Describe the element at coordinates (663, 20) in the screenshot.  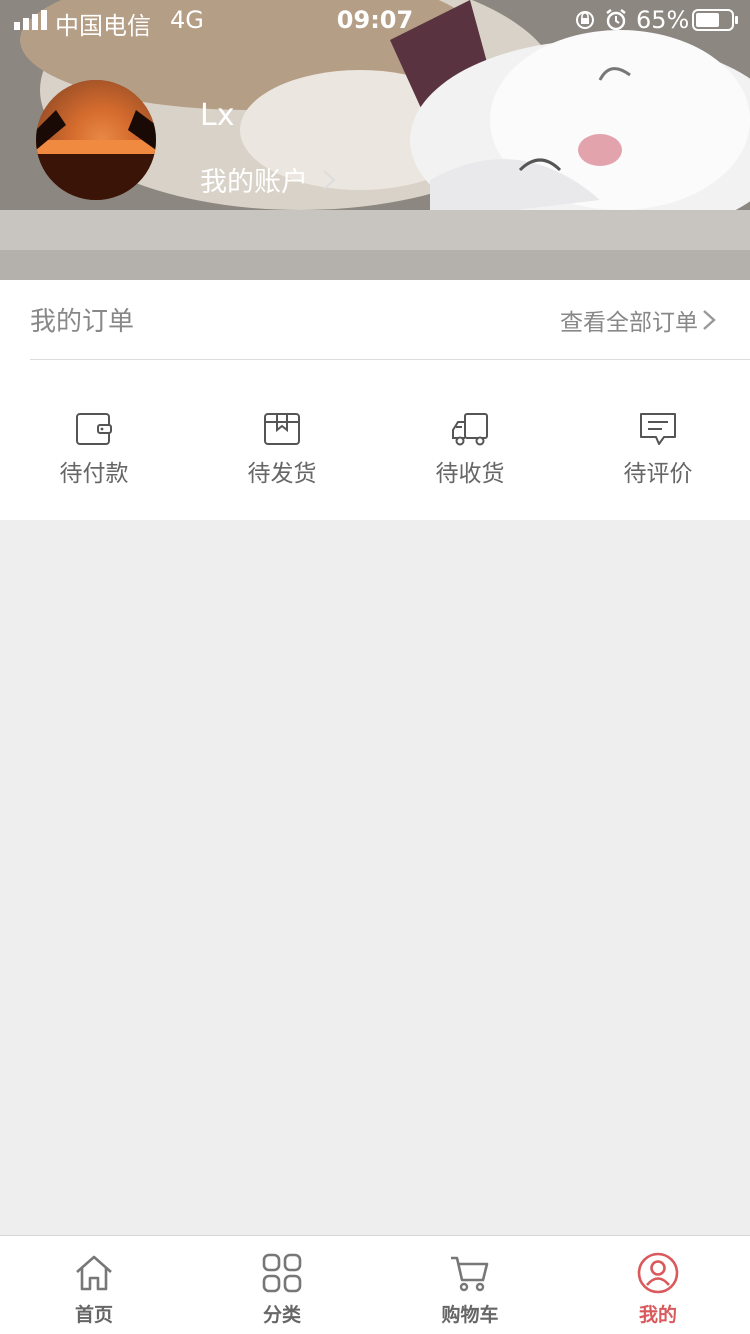
I see `battery-percentage: 65%` at that location.